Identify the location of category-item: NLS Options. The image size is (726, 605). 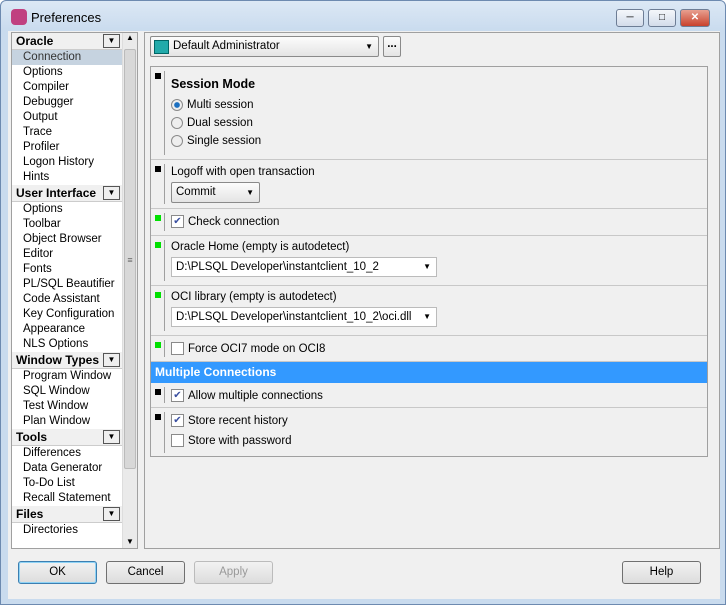
(67, 344).